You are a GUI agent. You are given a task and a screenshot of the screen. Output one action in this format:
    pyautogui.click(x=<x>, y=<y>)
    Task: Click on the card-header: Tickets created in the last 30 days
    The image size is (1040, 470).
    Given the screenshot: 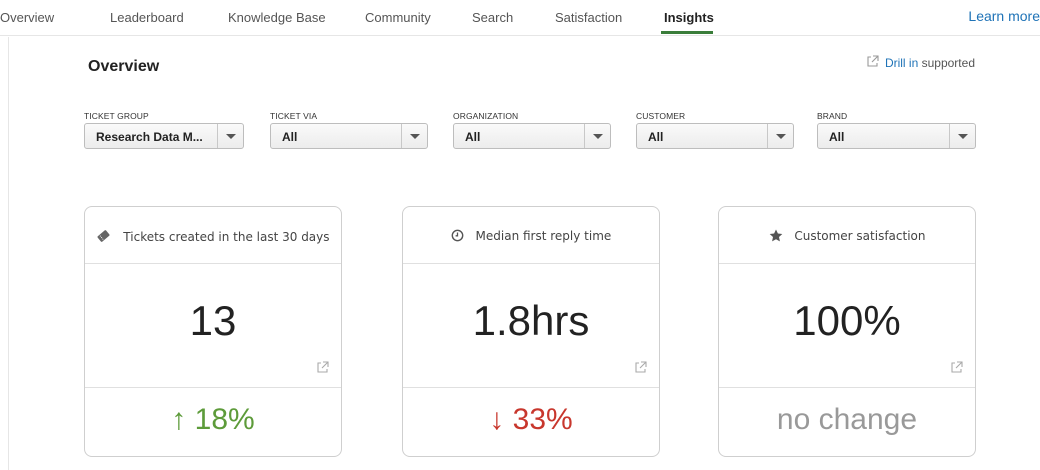 What is the action you would take?
    pyautogui.click(x=213, y=235)
    